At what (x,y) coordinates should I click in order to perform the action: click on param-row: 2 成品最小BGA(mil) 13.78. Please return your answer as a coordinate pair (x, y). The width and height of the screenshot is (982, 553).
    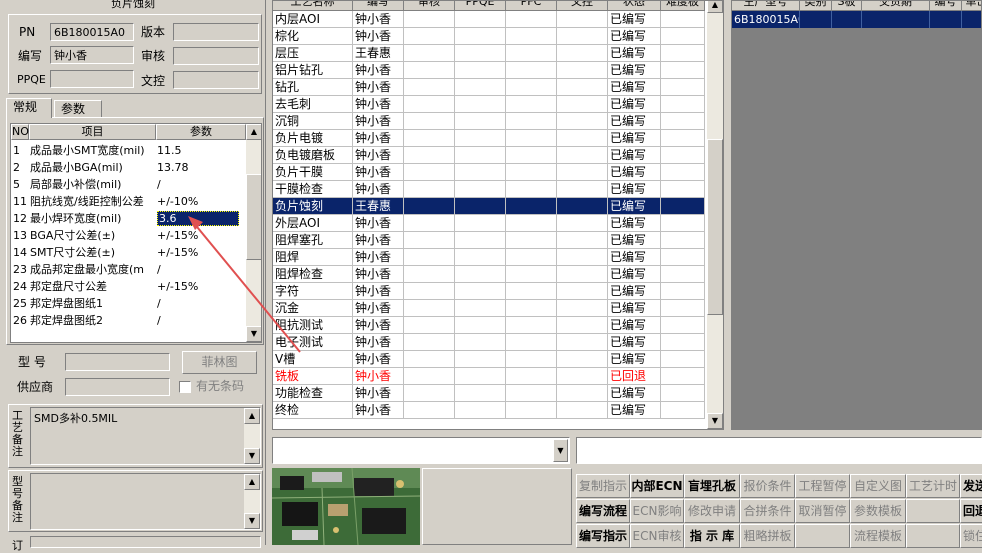
    Looking at the image, I should click on (128, 167).